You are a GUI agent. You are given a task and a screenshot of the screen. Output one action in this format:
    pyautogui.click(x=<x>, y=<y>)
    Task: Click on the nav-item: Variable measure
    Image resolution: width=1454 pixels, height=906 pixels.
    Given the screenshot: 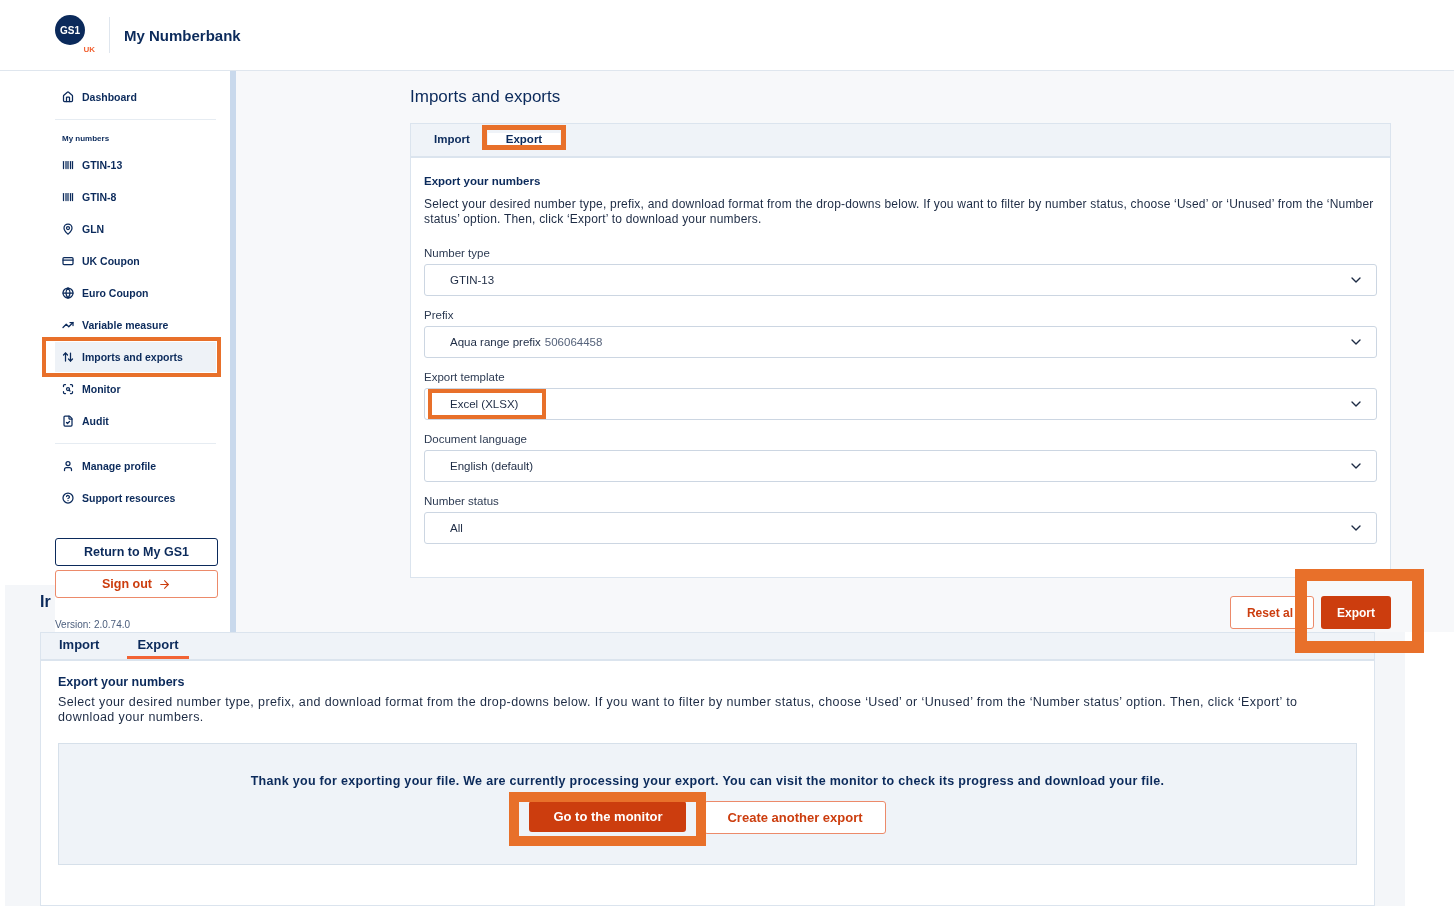 What is the action you would take?
    pyautogui.click(x=135, y=325)
    